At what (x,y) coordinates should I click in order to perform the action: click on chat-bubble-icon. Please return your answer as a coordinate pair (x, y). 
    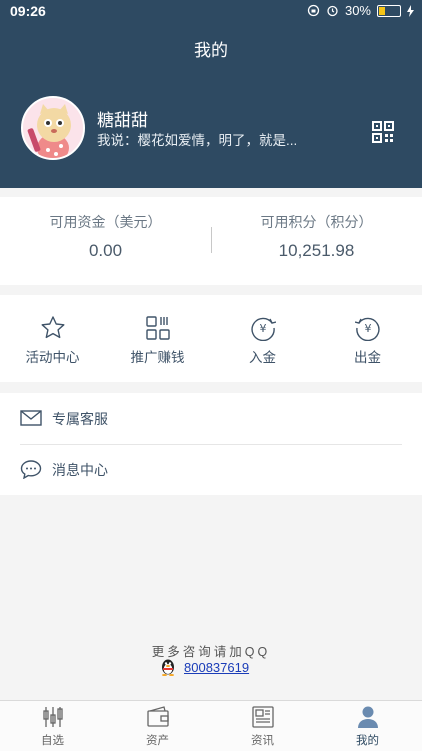
    Looking at the image, I should click on (31, 469).